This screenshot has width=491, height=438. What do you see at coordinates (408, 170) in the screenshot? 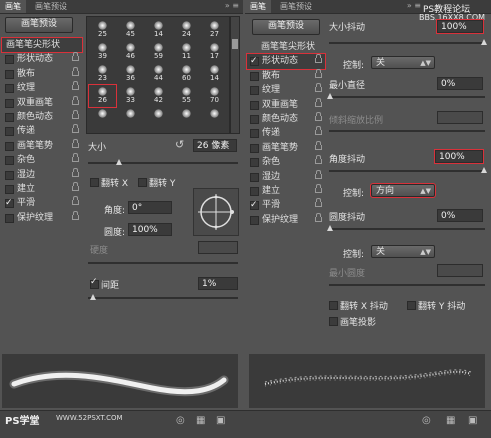
I see `angle-jitter-slider` at bounding box center [408, 170].